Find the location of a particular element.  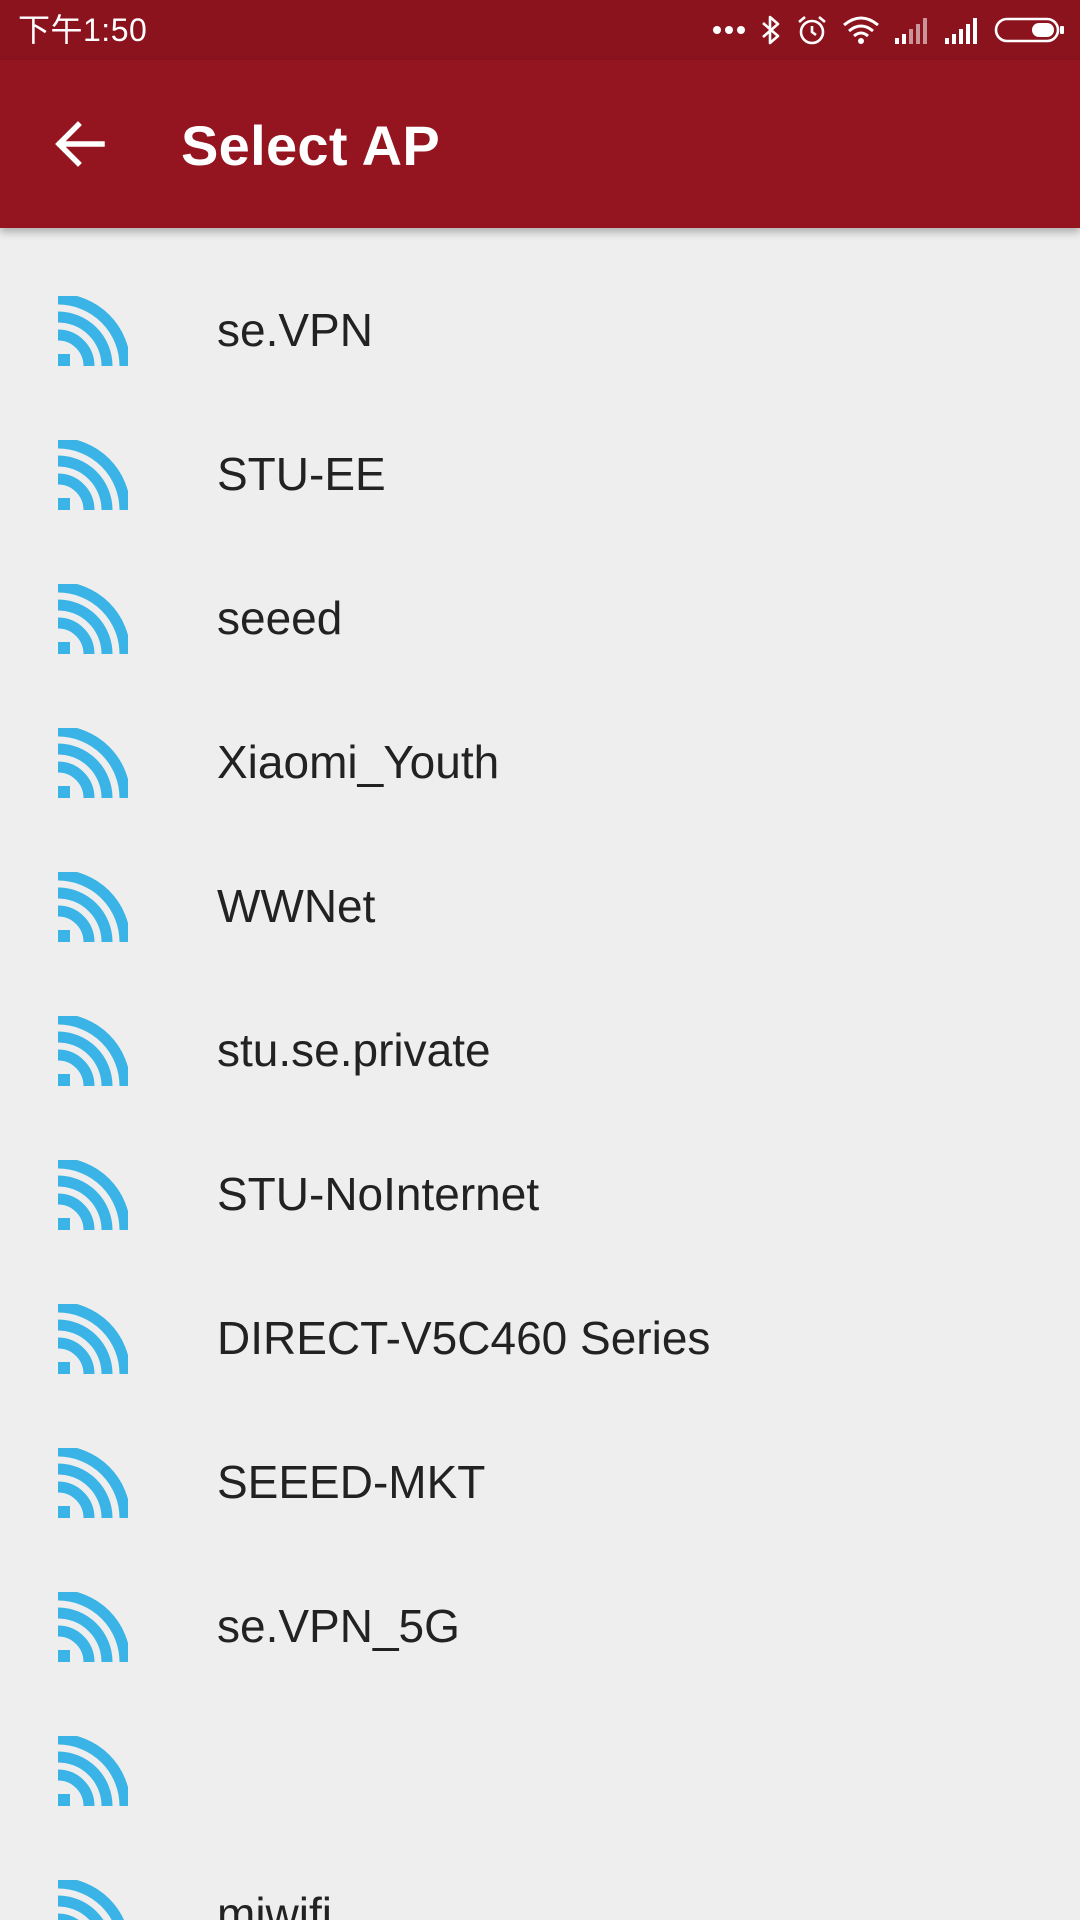

ap-list-item: stu.se.private is located at coordinates (540, 1050).